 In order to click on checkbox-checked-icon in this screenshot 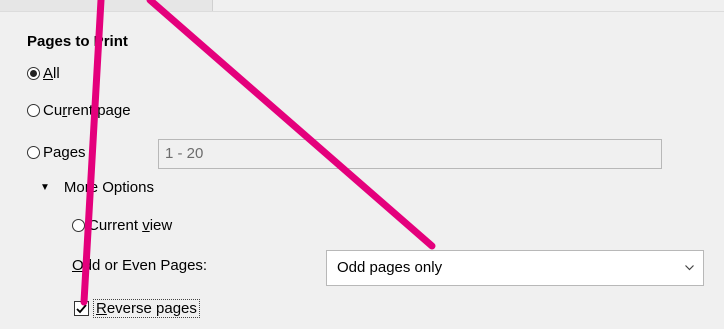, I will do `click(81, 308)`.